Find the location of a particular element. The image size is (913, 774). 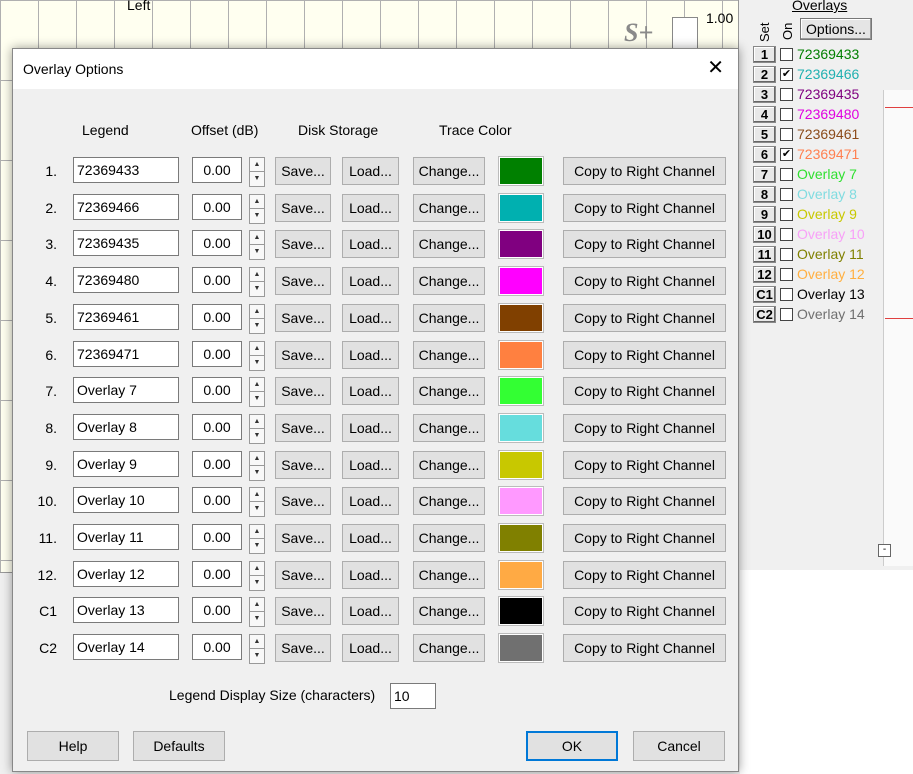

help-button: Help is located at coordinates (73, 746).